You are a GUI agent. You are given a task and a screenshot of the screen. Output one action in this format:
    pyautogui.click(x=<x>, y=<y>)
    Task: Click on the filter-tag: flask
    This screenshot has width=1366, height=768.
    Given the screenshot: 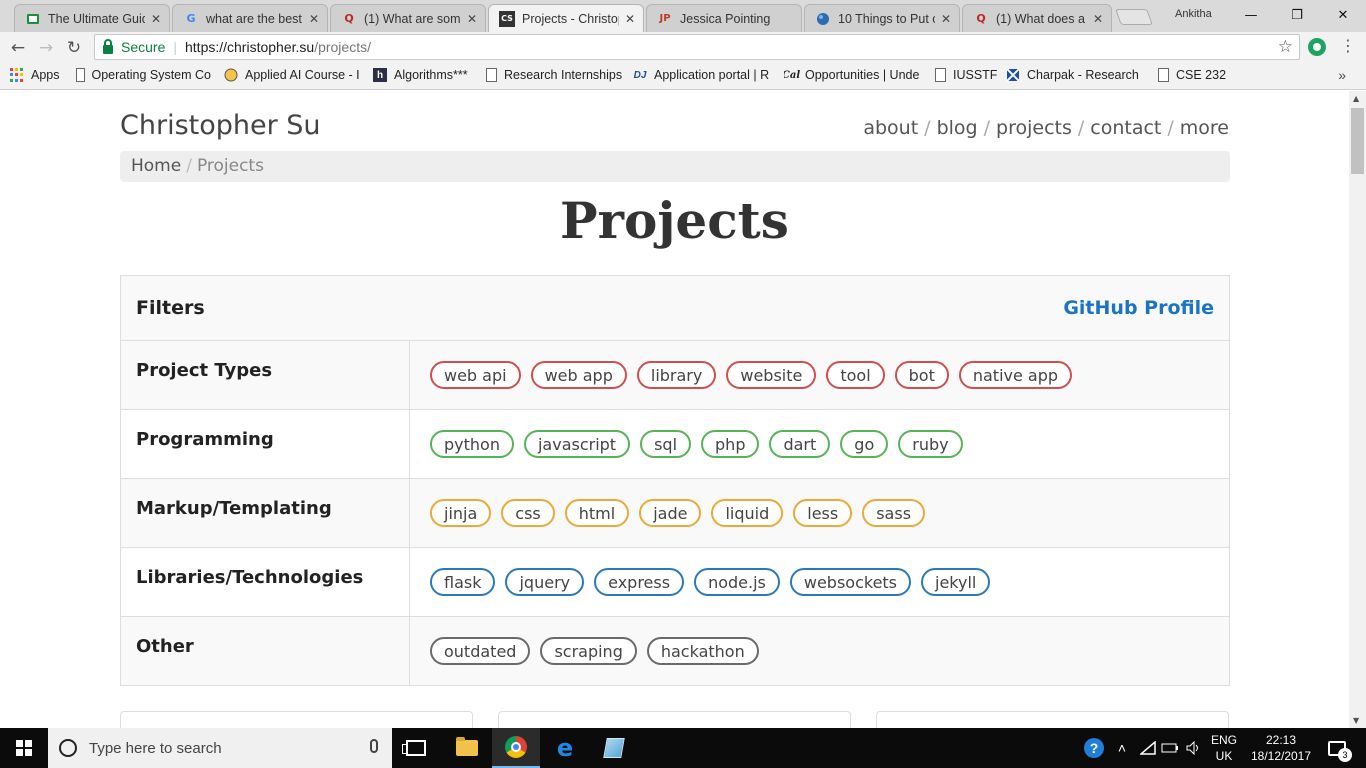 What is the action you would take?
    pyautogui.click(x=463, y=582)
    